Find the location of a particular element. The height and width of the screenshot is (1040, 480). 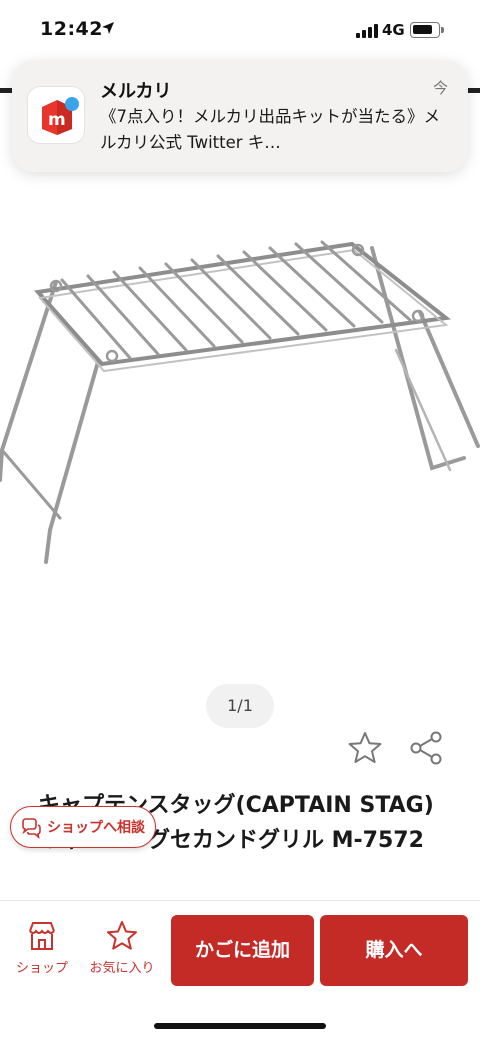

bottom-action-bar: ショップ お気に入り かごに追加 購入へ is located at coordinates (240, 970).